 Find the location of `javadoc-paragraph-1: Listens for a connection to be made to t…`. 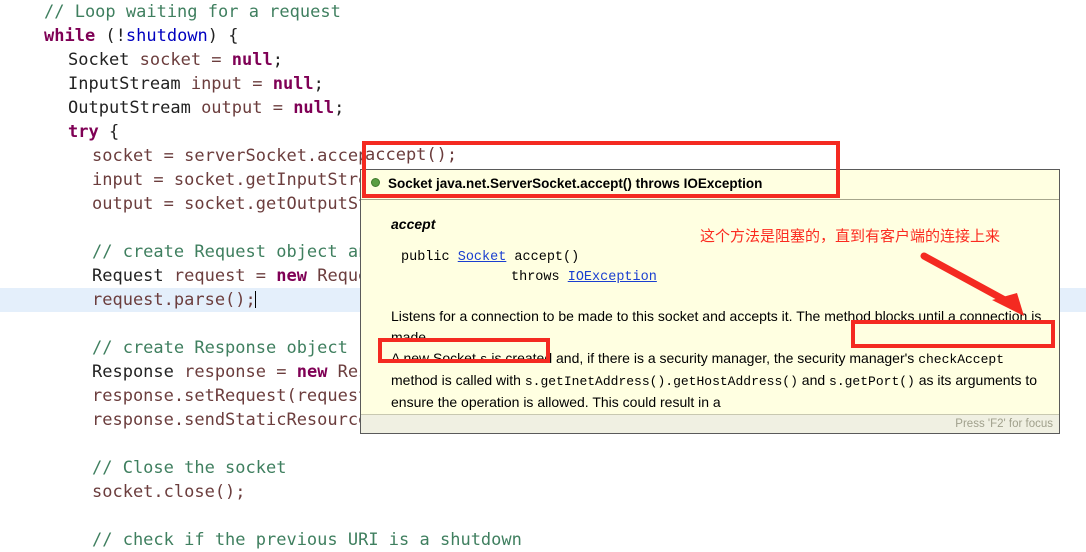

javadoc-paragraph-1: Listens for a connection to be made to t… is located at coordinates (717, 327).